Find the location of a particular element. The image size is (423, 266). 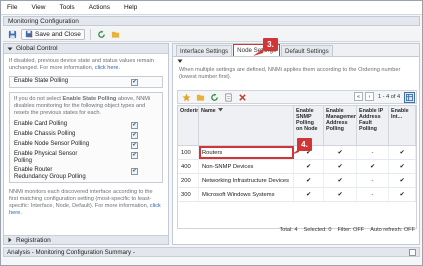

state-polling-row: Enable State Polling is located at coordinates (86, 82).